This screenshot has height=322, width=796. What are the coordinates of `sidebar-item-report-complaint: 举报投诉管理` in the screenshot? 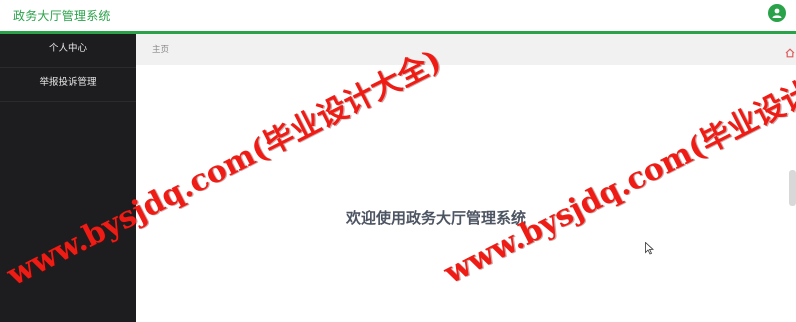 It's located at (68, 85).